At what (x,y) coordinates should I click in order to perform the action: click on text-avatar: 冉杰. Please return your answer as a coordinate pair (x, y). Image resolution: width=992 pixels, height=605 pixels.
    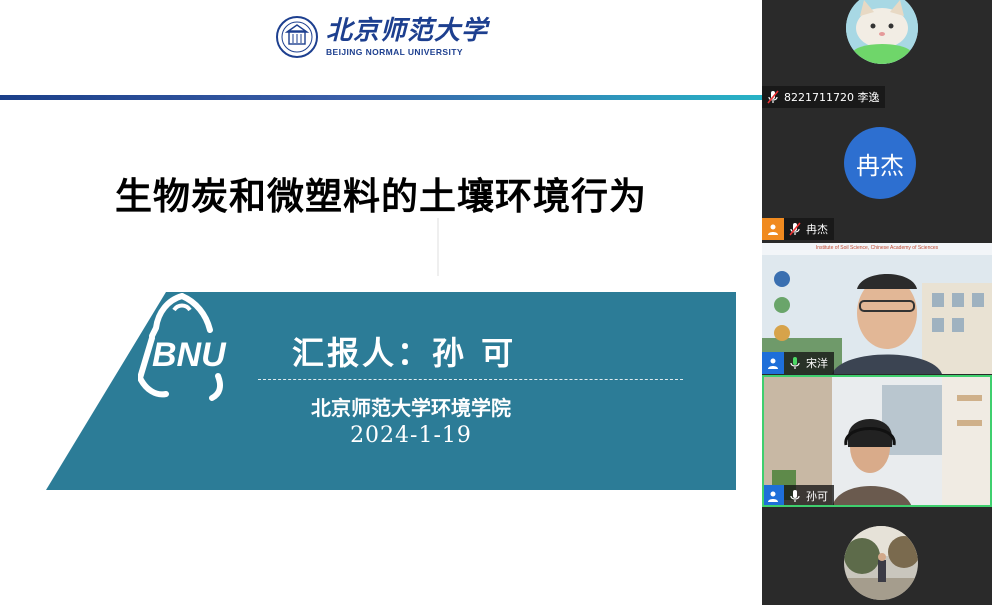
    Looking at the image, I should click on (880, 163).